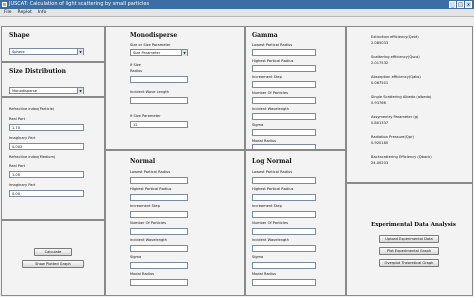 The height and width of the screenshot is (297, 474). I want to click on menu-file: File, so click(8, 12).